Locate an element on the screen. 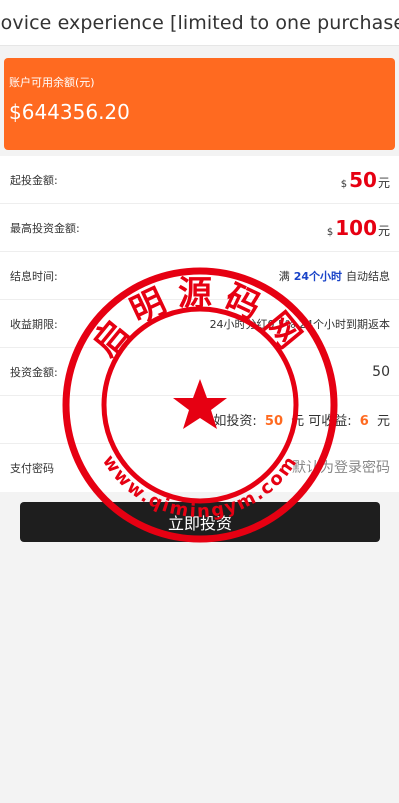  invest-amount-label: 投资金额: is located at coordinates (34, 372).